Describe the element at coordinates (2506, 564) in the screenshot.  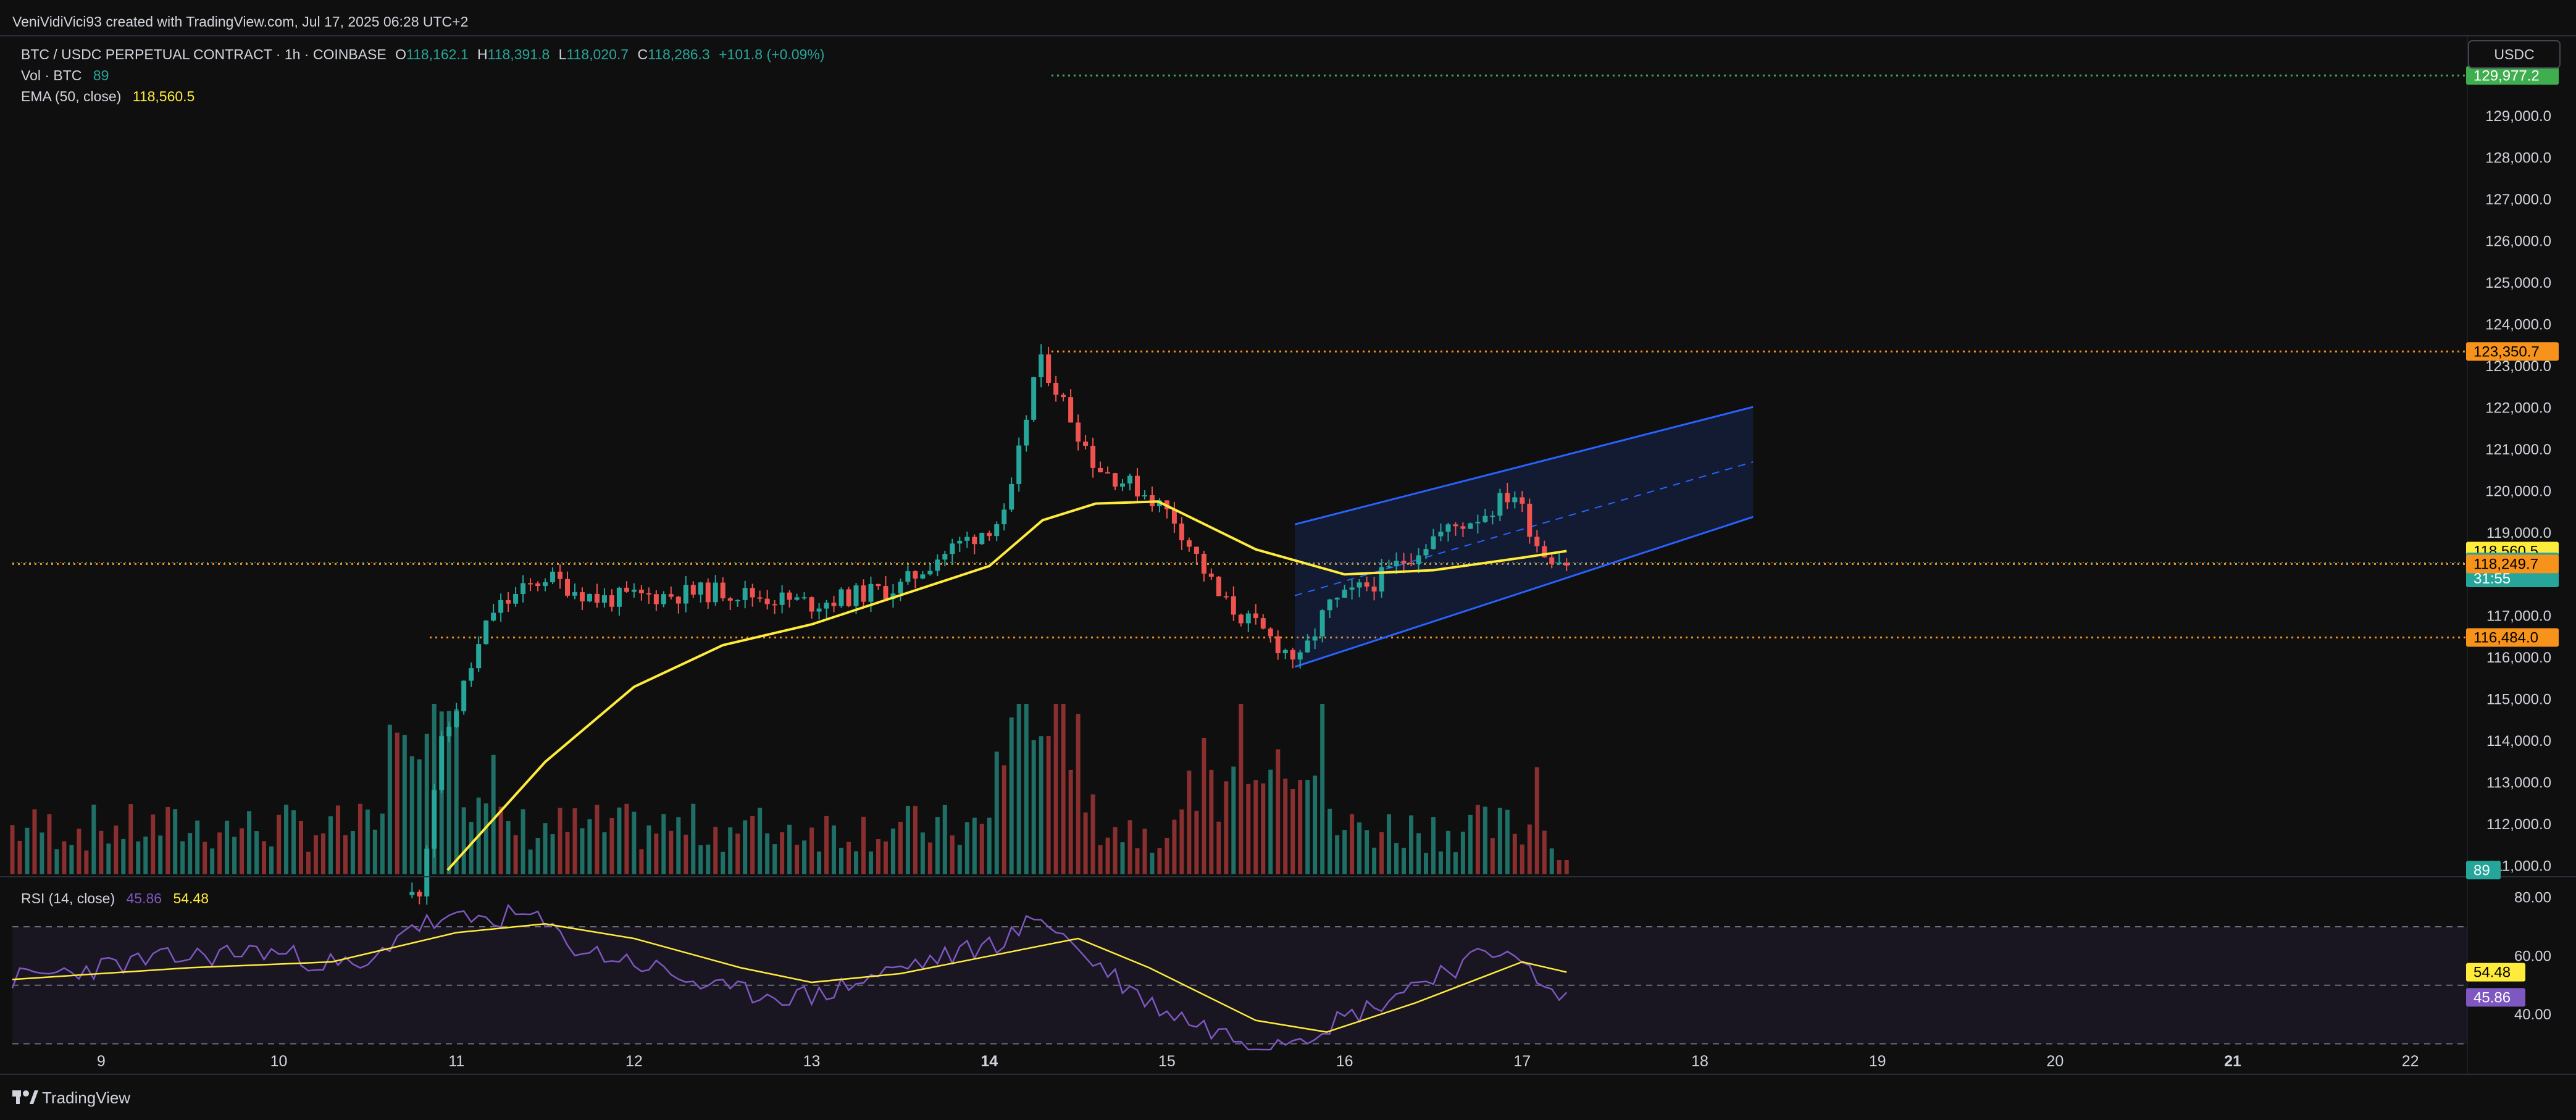
I see `price-label-text: 118,249.7` at that location.